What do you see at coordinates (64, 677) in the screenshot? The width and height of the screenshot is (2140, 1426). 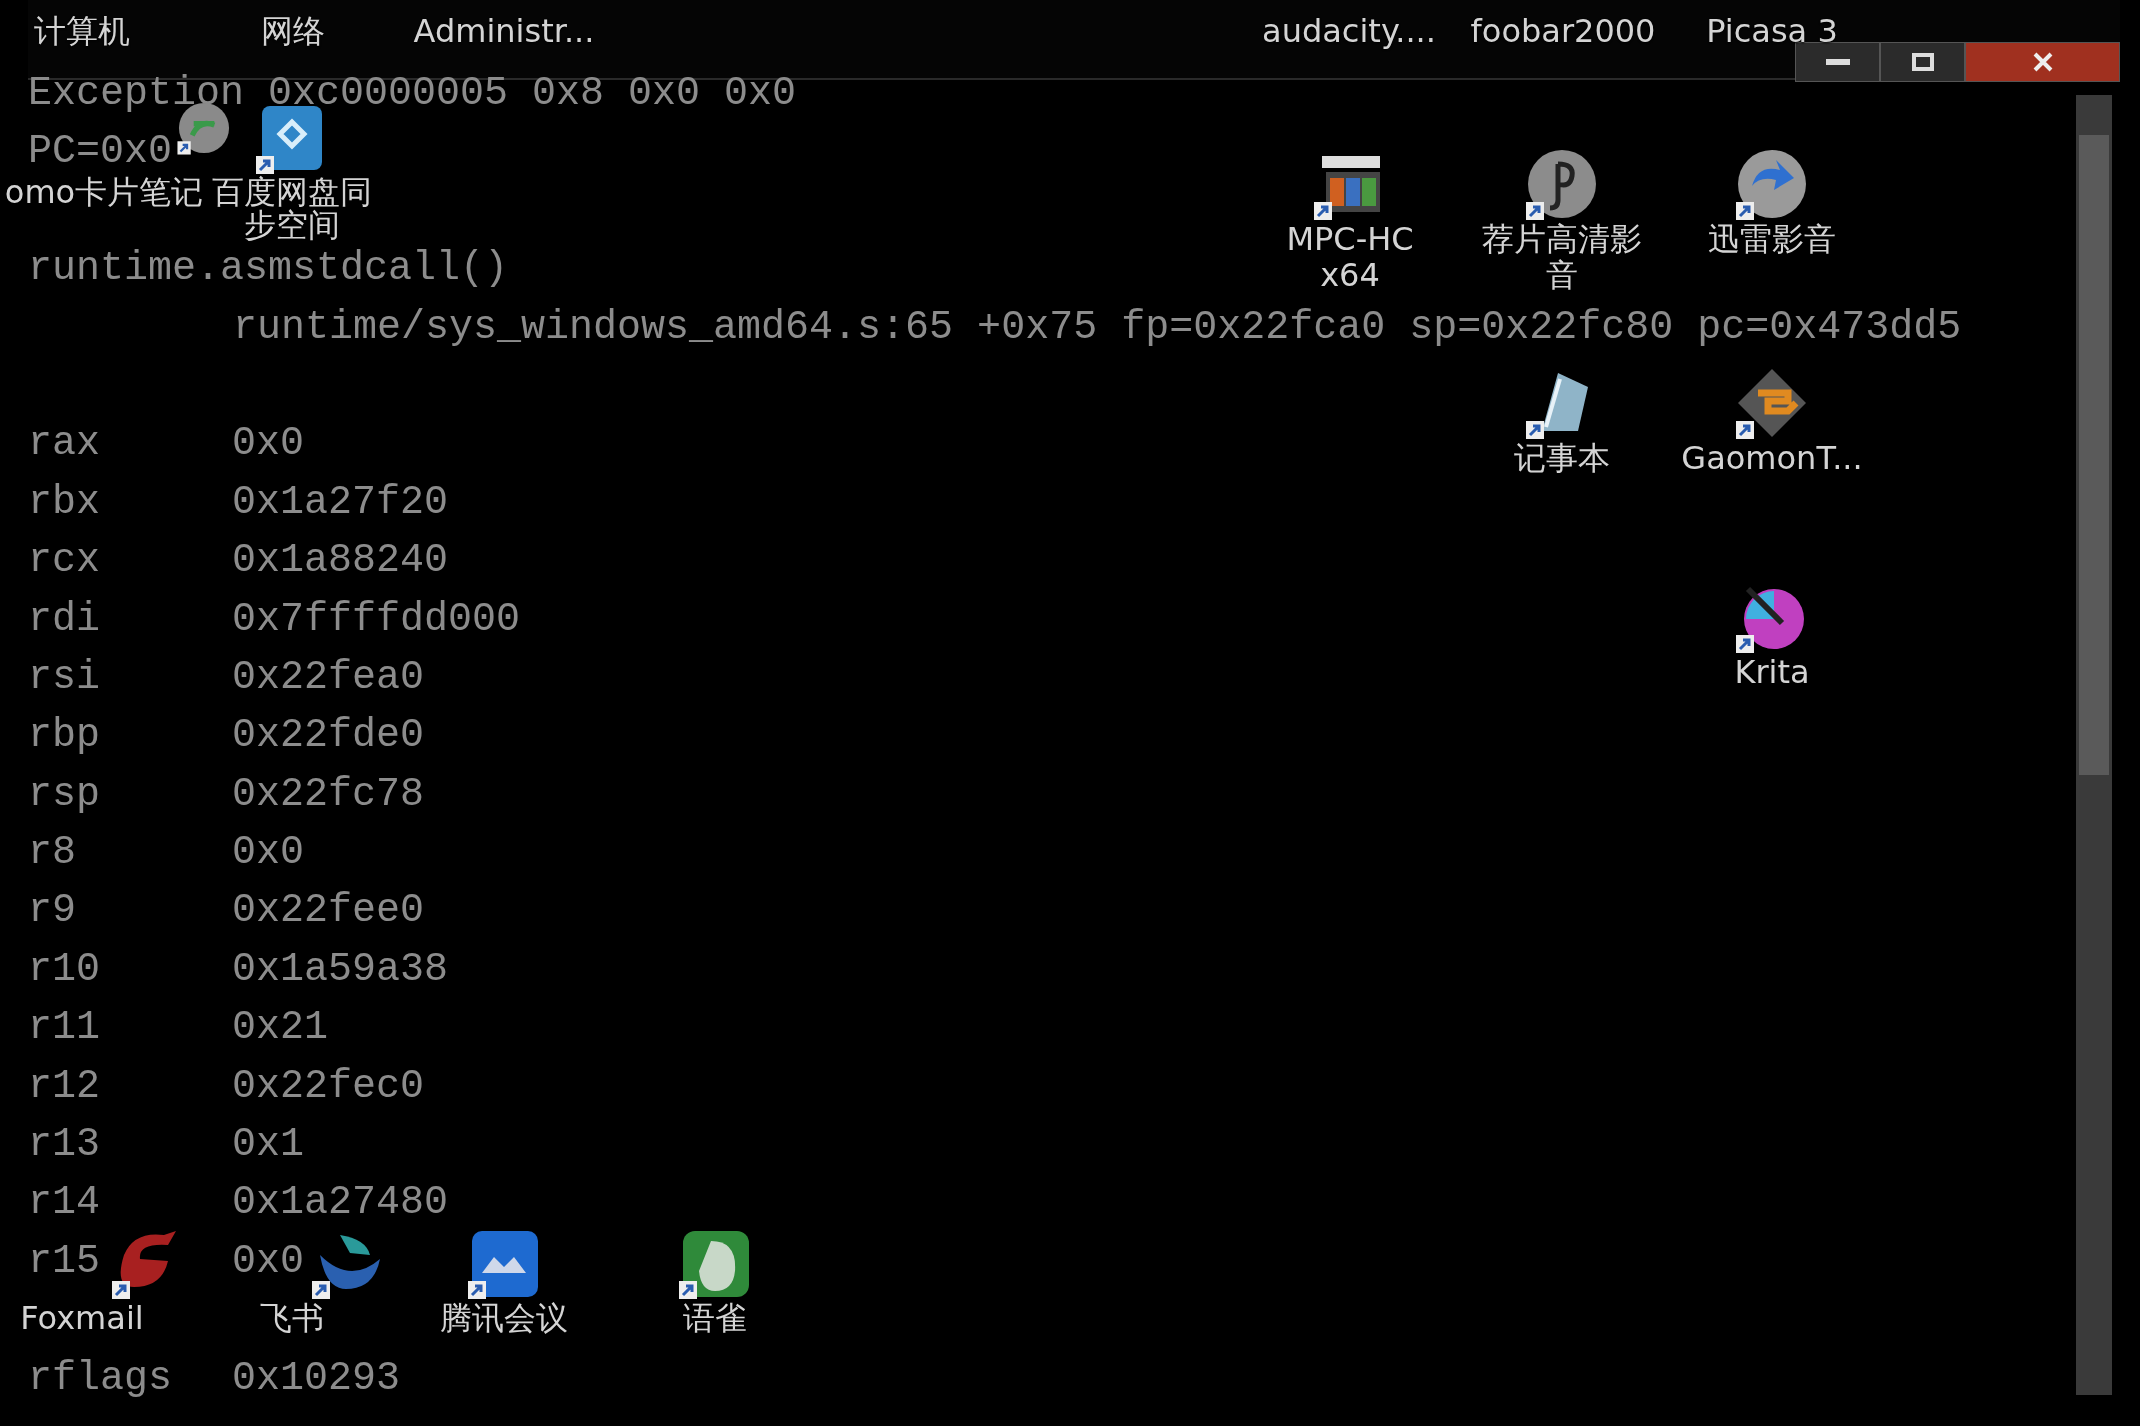 I see `register-name: rsi` at bounding box center [64, 677].